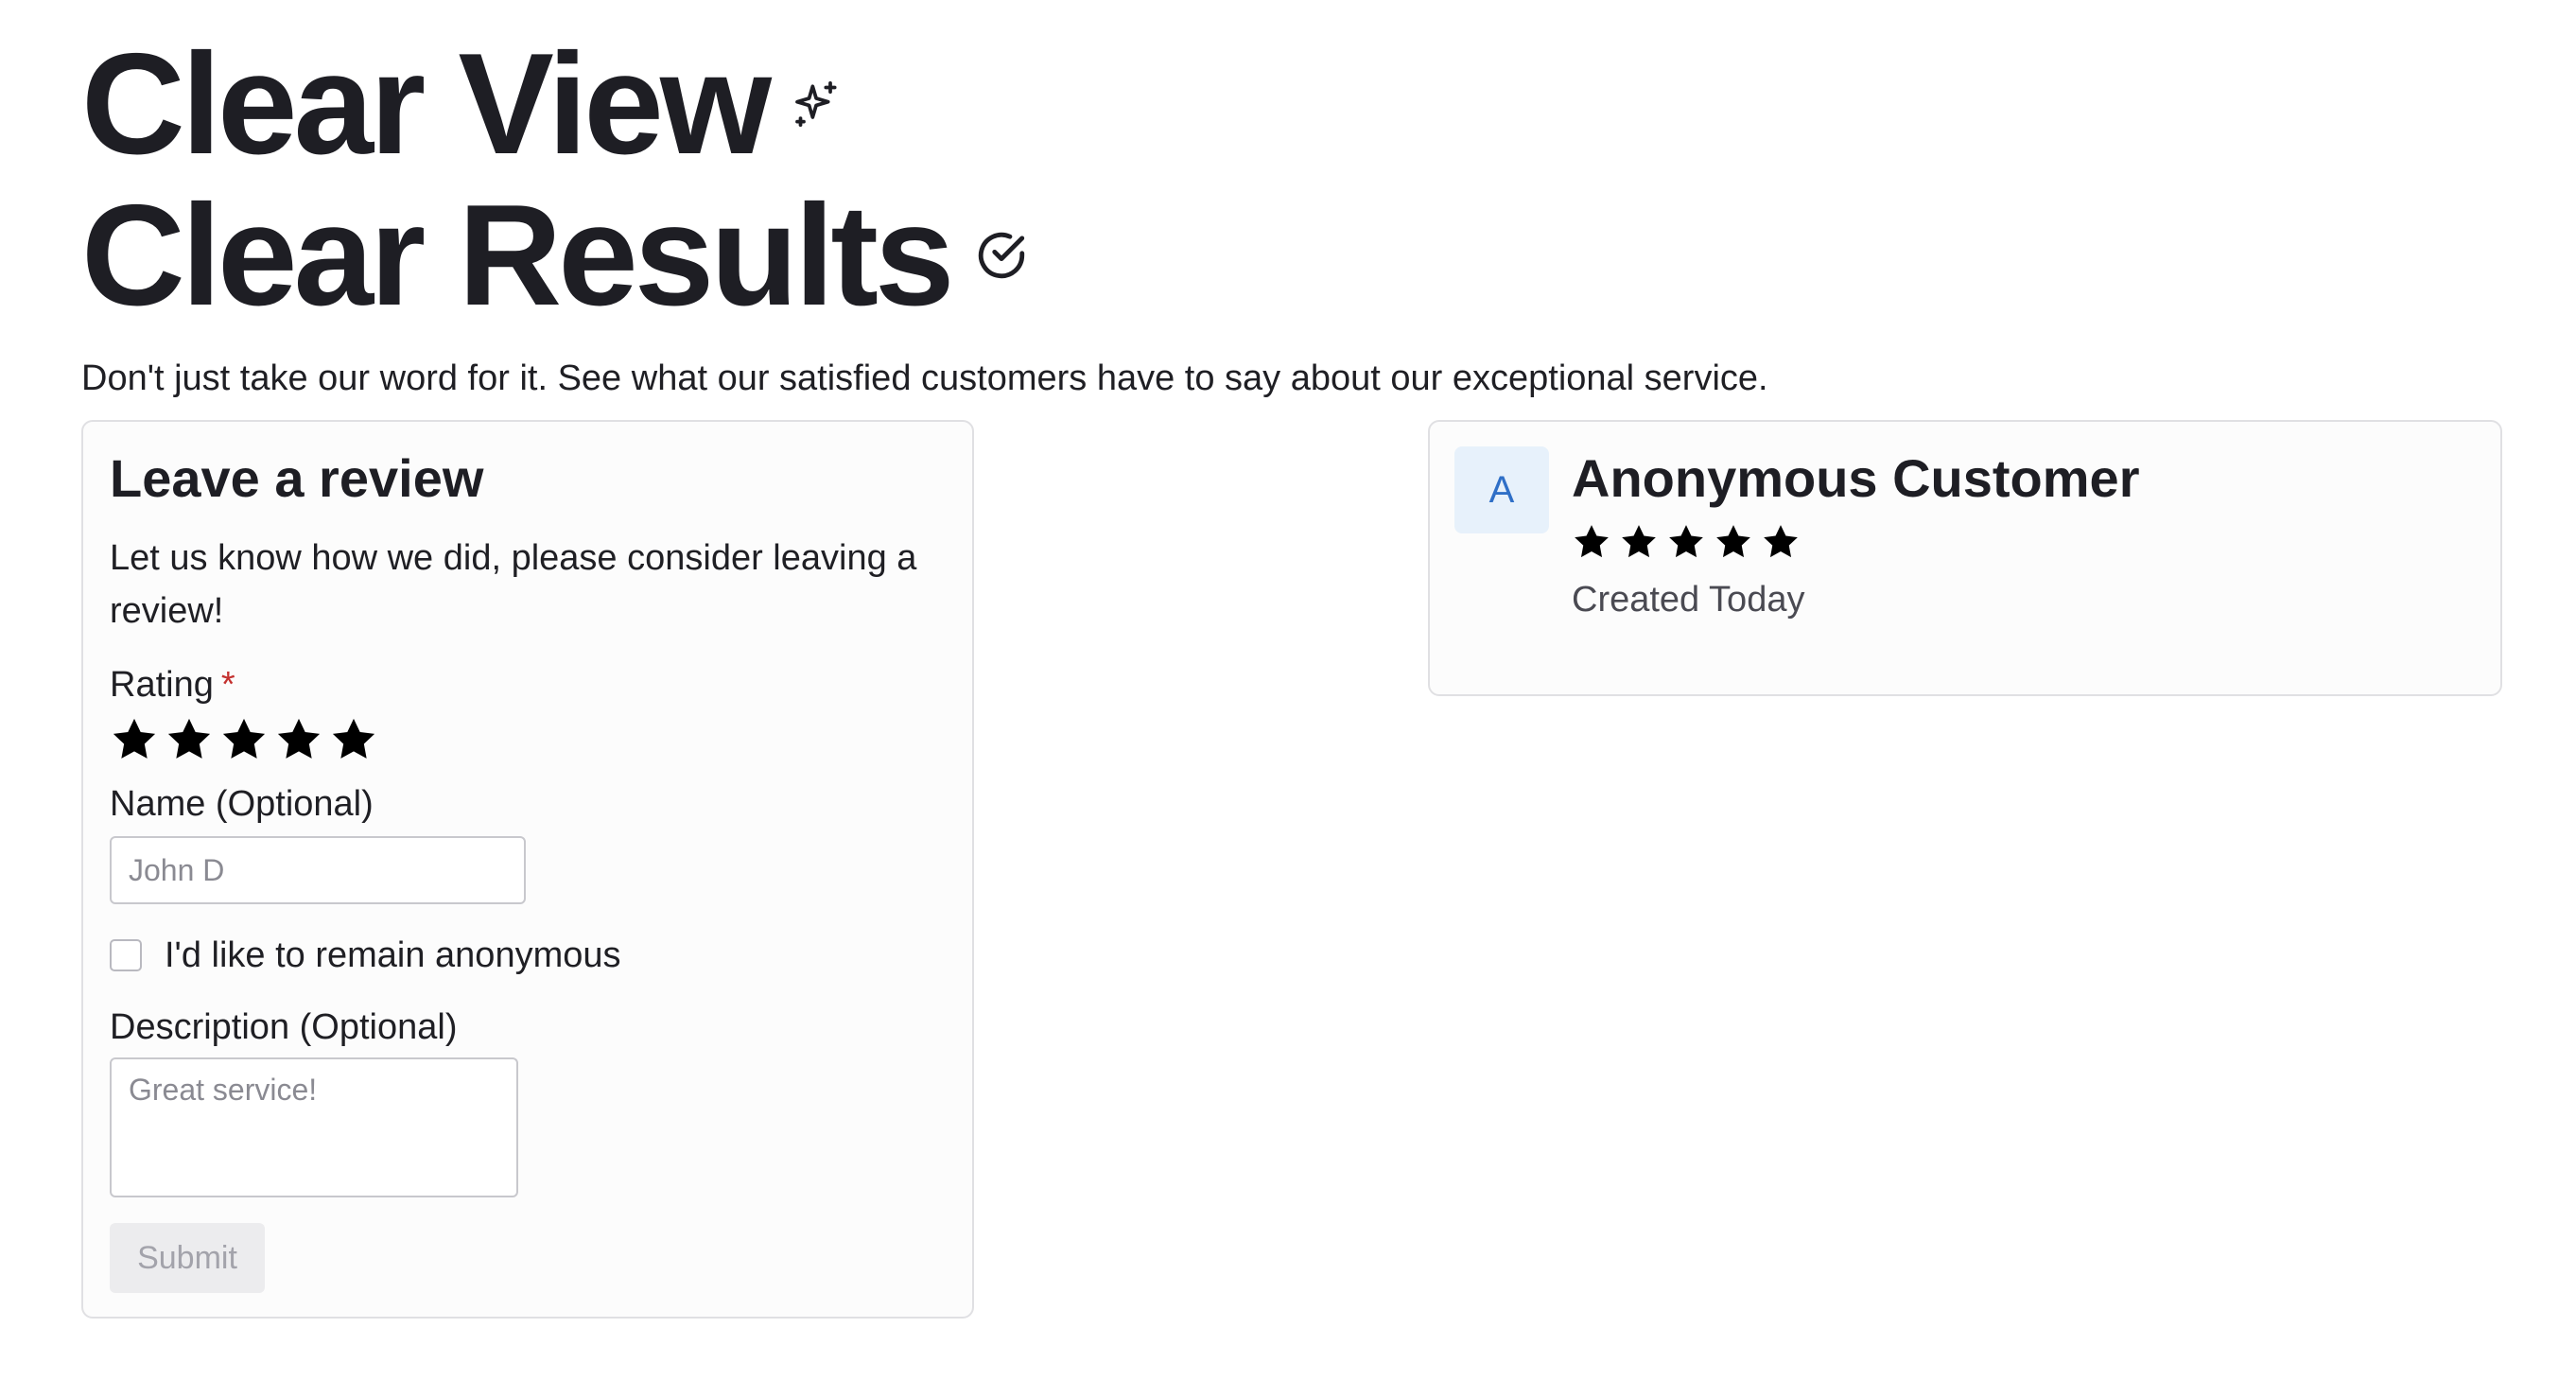 The height and width of the screenshot is (1380, 2576). I want to click on rating-label: Rating *, so click(528, 684).